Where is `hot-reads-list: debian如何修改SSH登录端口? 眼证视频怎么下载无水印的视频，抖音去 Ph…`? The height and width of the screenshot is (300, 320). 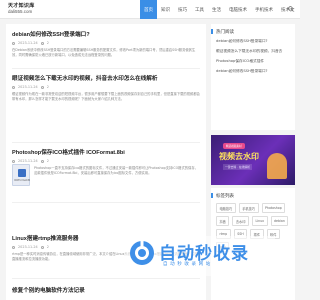
hot-reads-list: debian如何修改SSH登录端口? 眼证视频怎么下载无水印的视频，抖音去 Ph… is located at coordinates (253, 59).